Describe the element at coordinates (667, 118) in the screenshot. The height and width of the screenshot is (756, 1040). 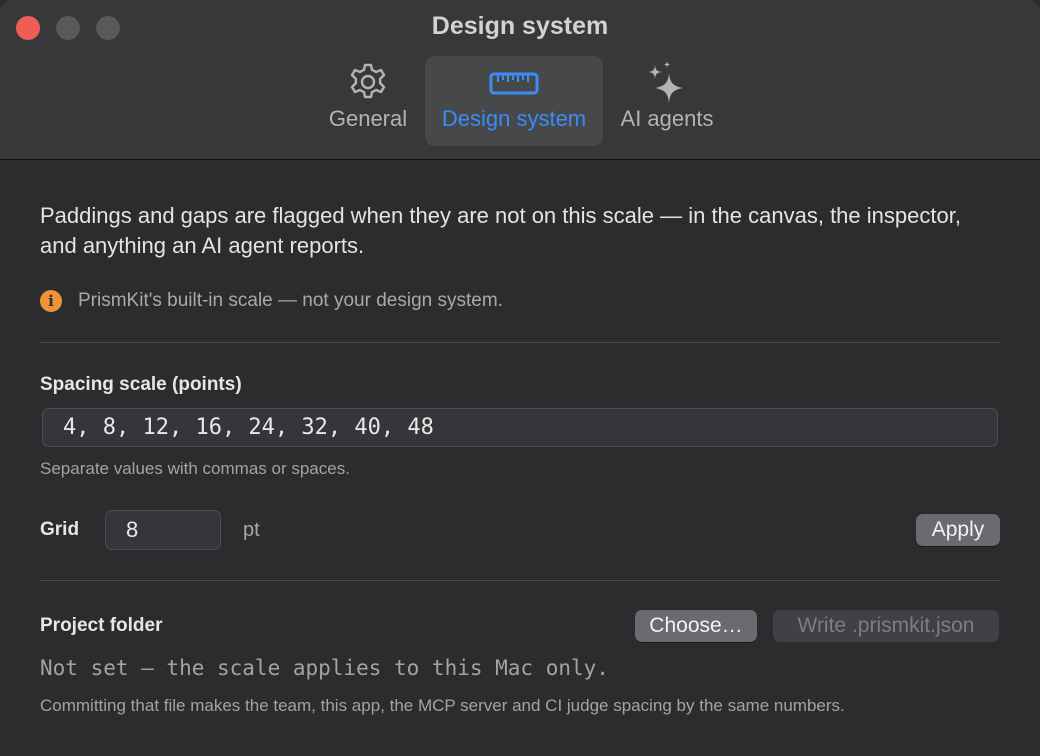
I see `tab-ai-agents-label: AI agents` at that location.